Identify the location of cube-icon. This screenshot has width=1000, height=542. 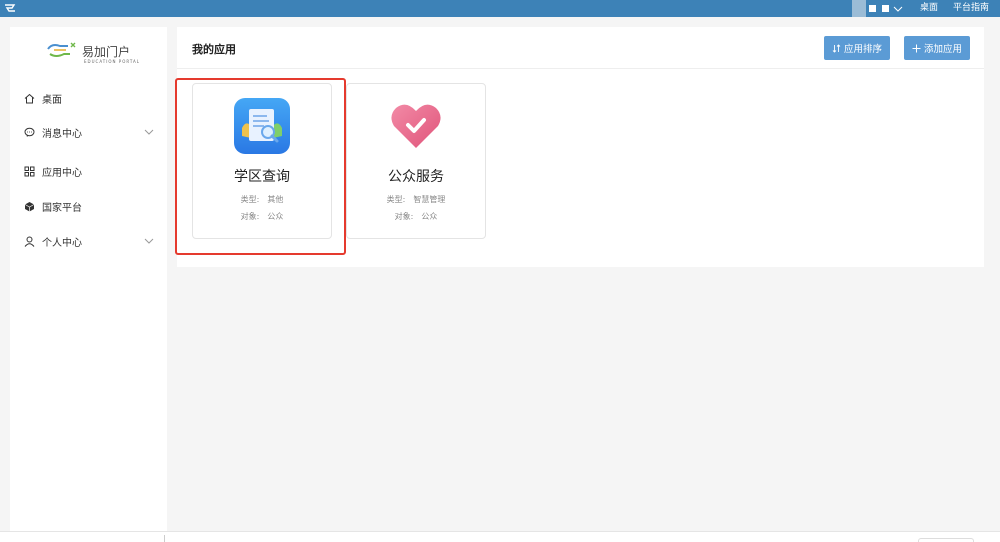
(29, 206).